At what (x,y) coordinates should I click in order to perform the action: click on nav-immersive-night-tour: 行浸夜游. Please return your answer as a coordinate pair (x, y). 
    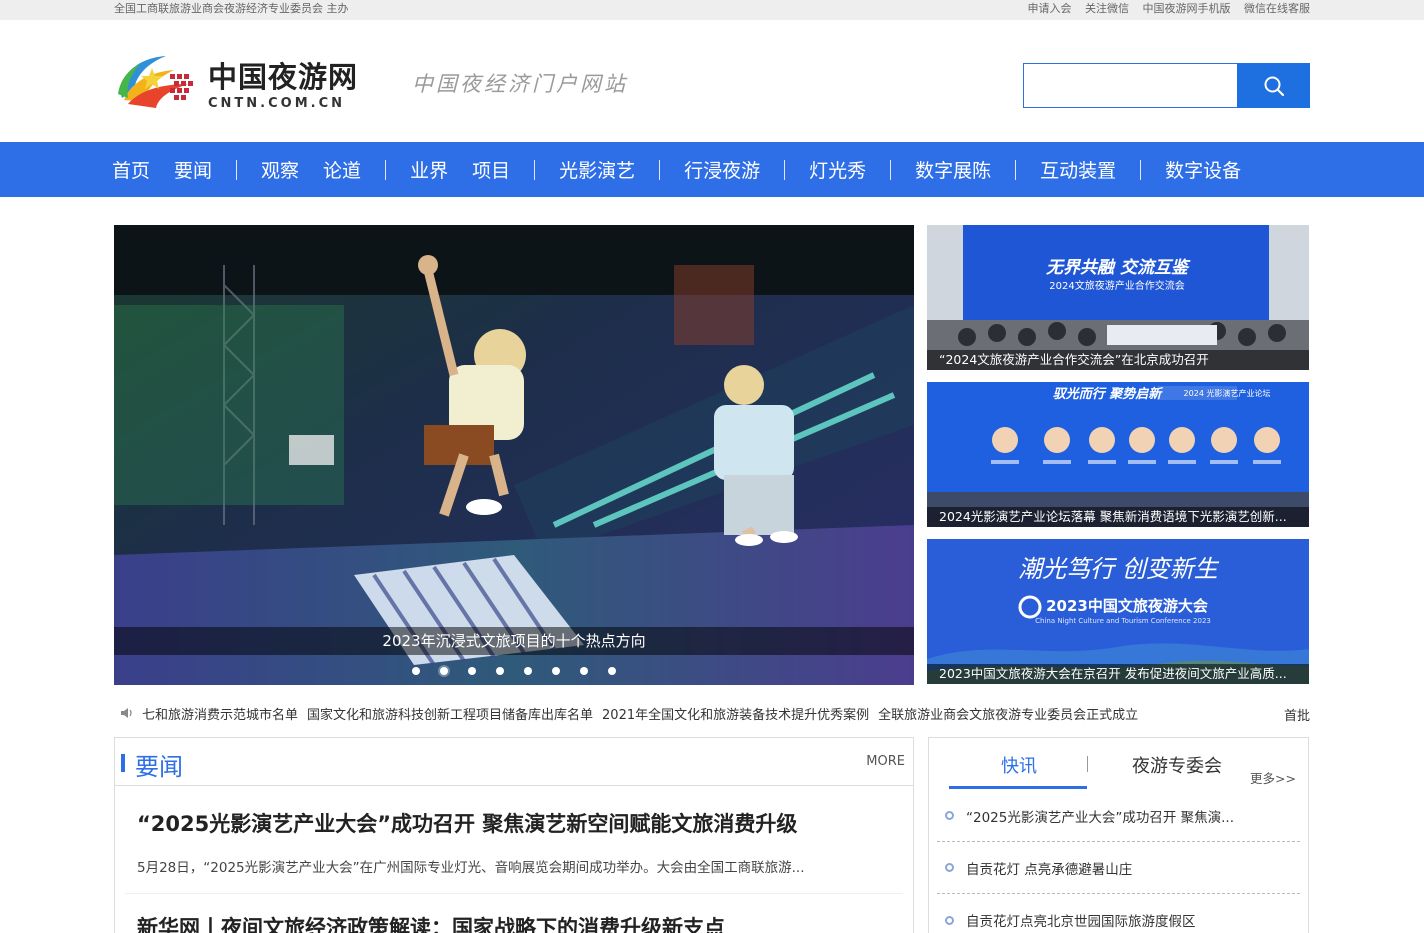
    Looking at the image, I should click on (722, 169).